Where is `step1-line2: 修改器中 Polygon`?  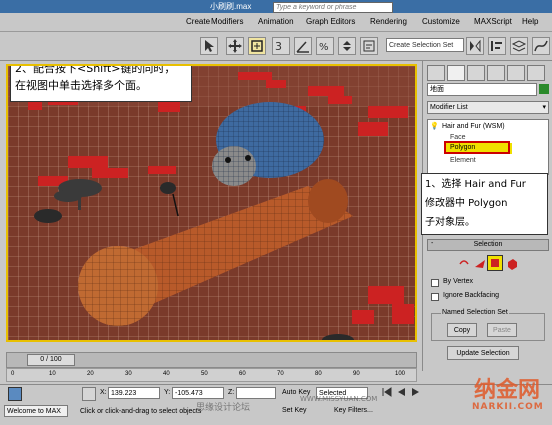
step1-line2: 修改器中 Polygon is located at coordinates (466, 203).